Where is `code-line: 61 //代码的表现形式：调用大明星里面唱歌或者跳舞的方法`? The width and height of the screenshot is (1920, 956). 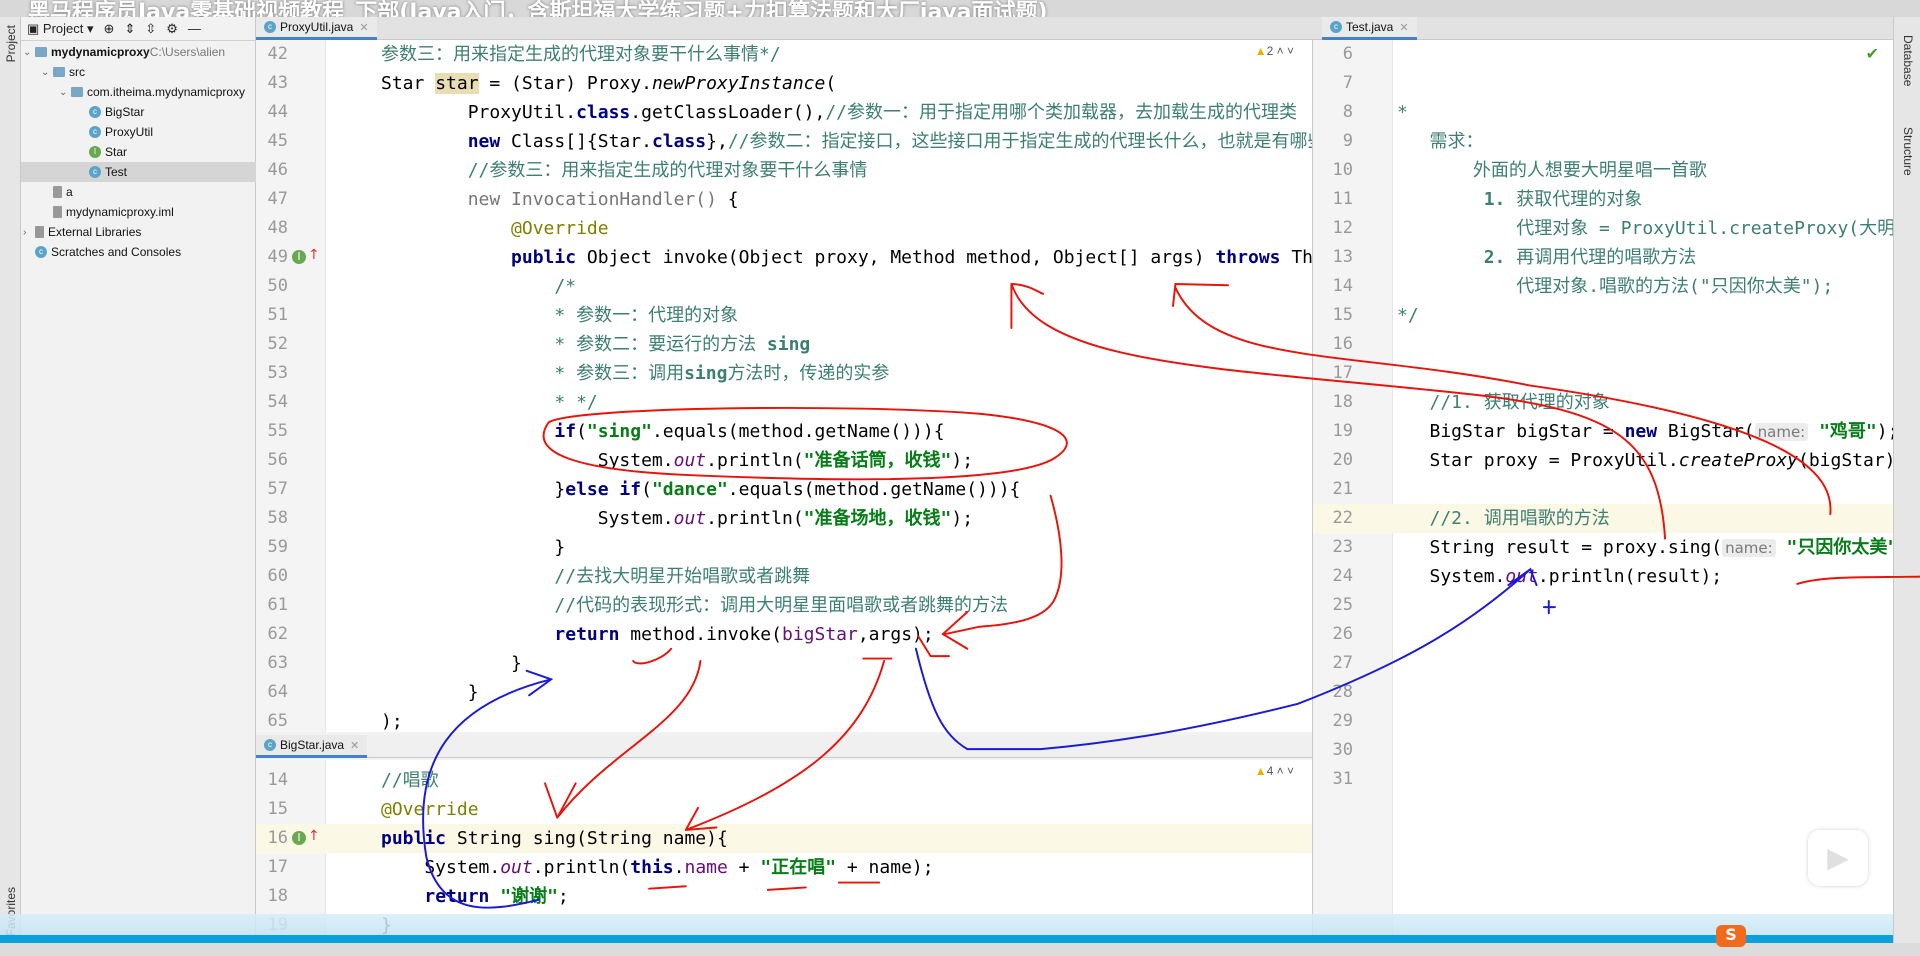 code-line: 61 //代码的表现形式：调用大明星里面唱歌或者跳舞的方法 is located at coordinates (784, 605).